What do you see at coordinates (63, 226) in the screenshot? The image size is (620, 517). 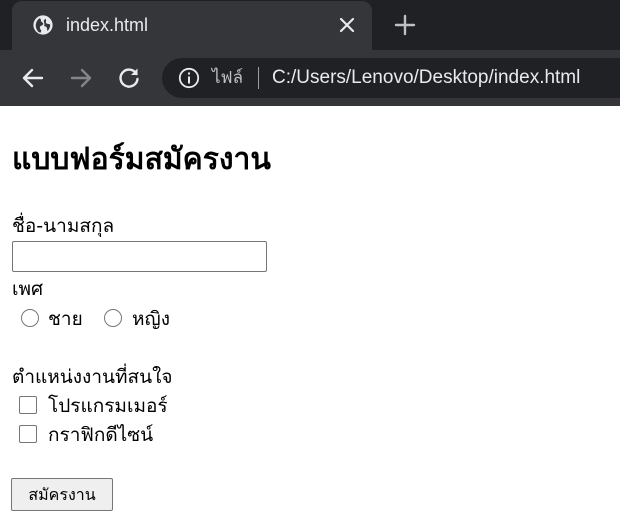 I see `name-label: ชื่อ-นามสกุล` at bounding box center [63, 226].